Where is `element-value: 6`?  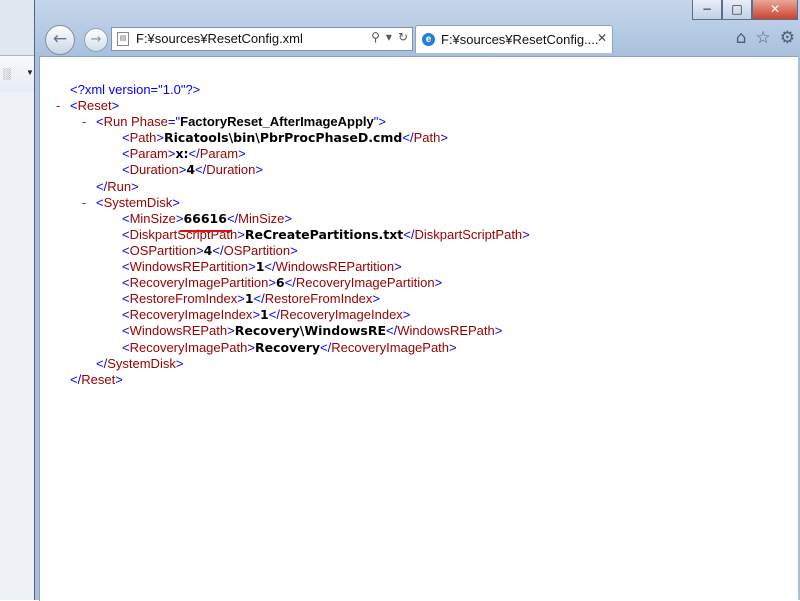 element-value: 6 is located at coordinates (280, 283).